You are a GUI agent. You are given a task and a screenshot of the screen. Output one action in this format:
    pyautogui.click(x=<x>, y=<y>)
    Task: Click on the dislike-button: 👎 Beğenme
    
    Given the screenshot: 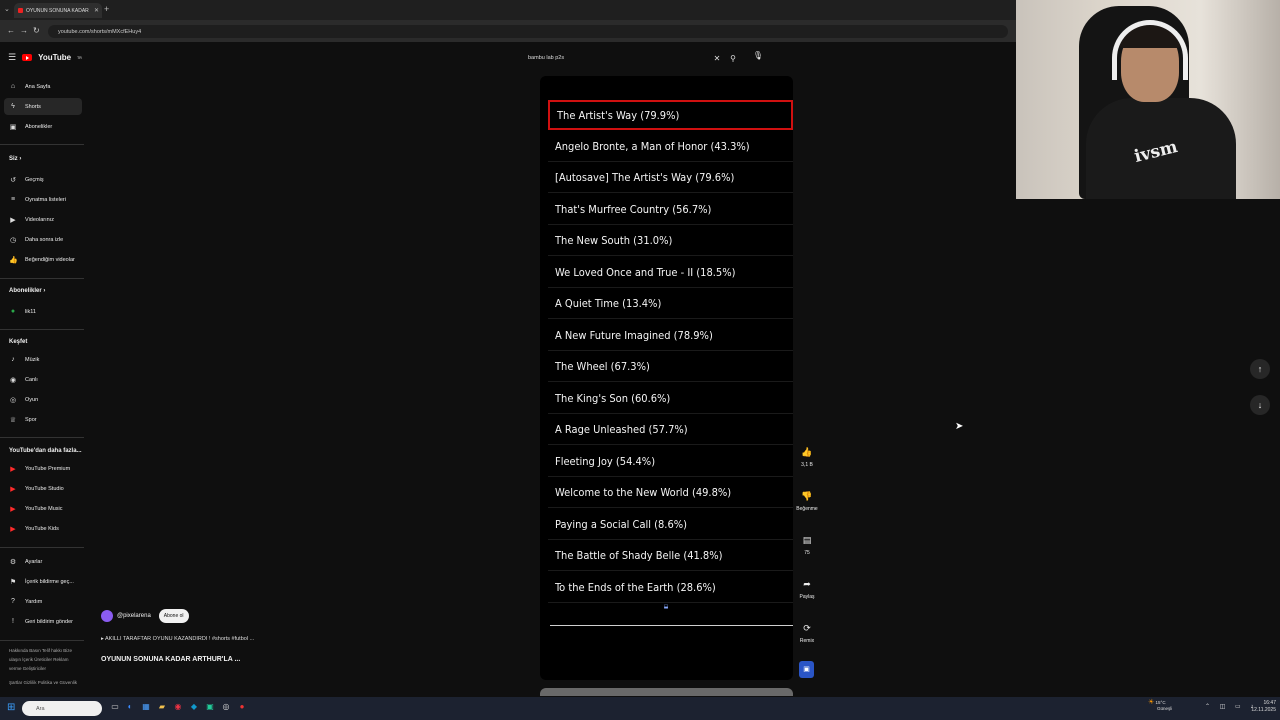 What is the action you would take?
    pyautogui.click(x=807, y=500)
    